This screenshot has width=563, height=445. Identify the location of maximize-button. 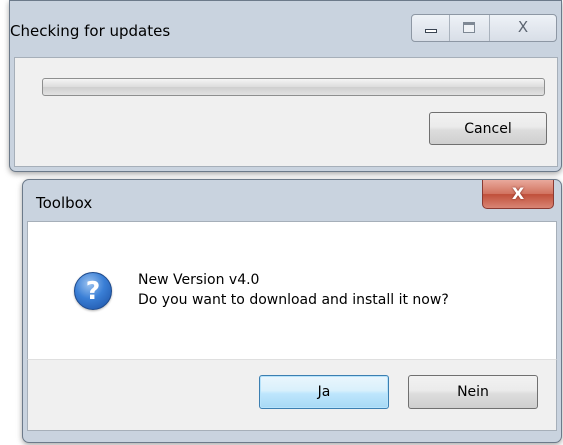
(470, 28).